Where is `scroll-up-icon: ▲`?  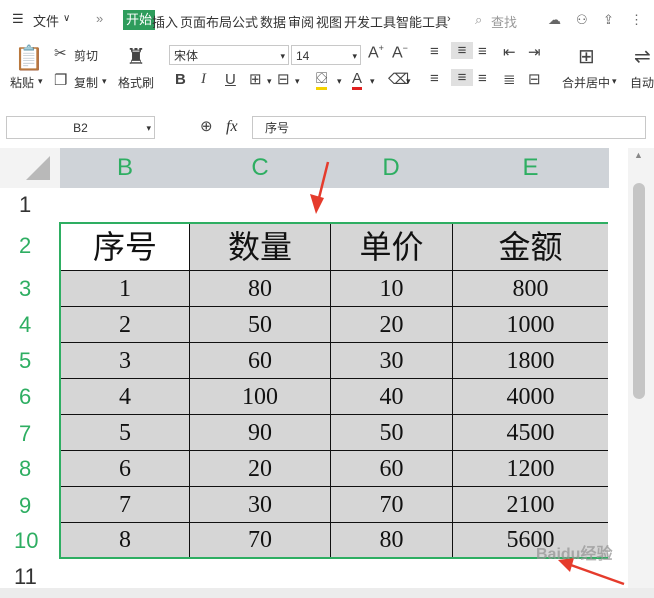
scroll-up-icon: ▲ is located at coordinates (638, 155).